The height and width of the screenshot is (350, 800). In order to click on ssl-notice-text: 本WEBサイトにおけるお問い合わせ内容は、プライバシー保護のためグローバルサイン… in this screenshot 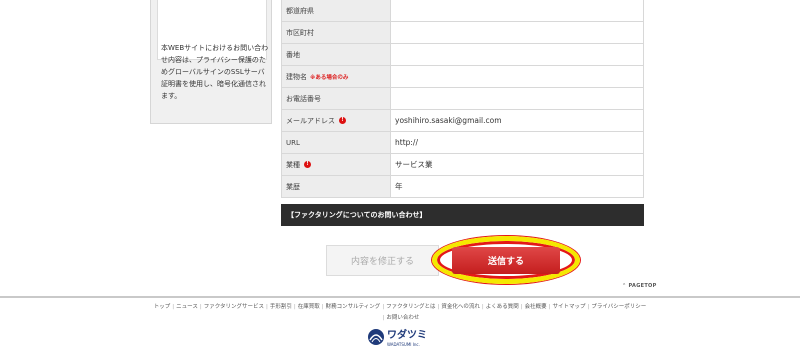, I will do `click(215, 72)`.